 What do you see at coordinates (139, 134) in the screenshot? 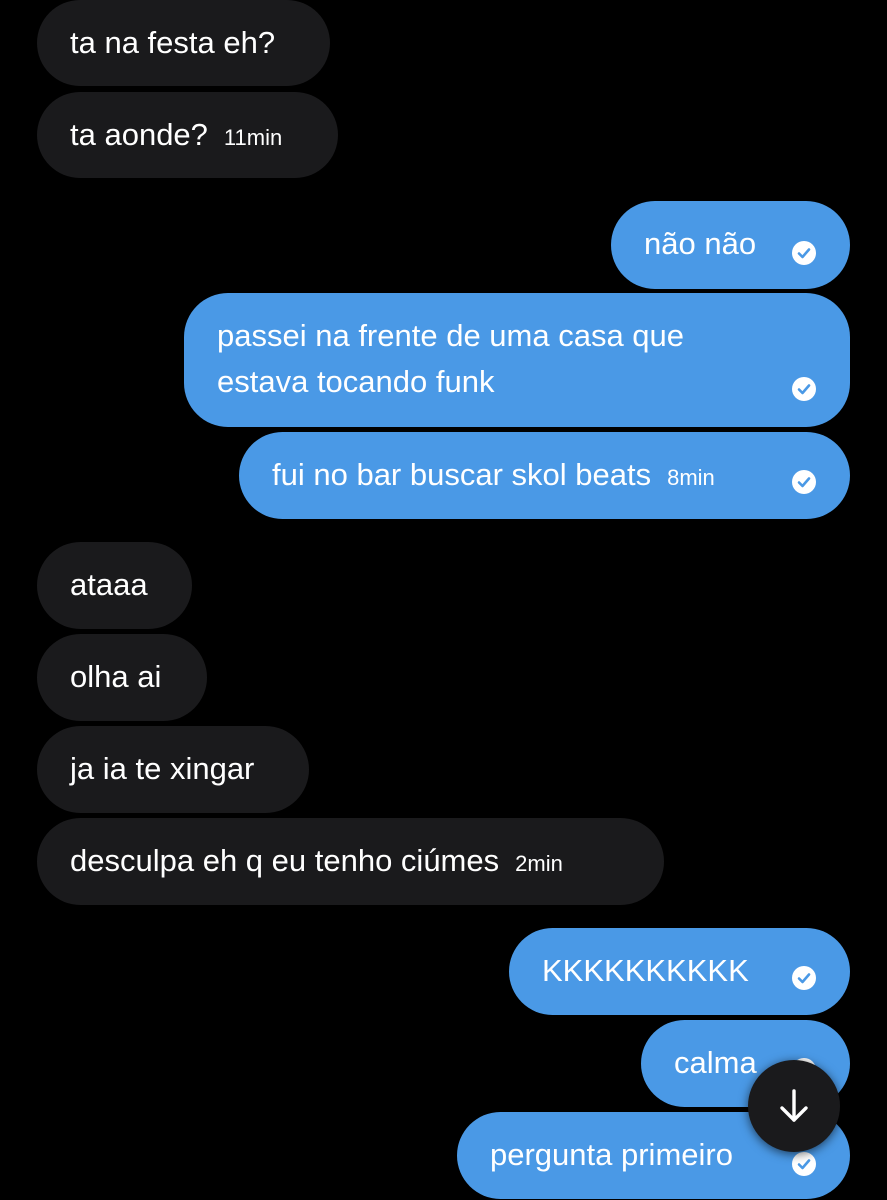
I see `message-text: ta aonde?` at bounding box center [139, 134].